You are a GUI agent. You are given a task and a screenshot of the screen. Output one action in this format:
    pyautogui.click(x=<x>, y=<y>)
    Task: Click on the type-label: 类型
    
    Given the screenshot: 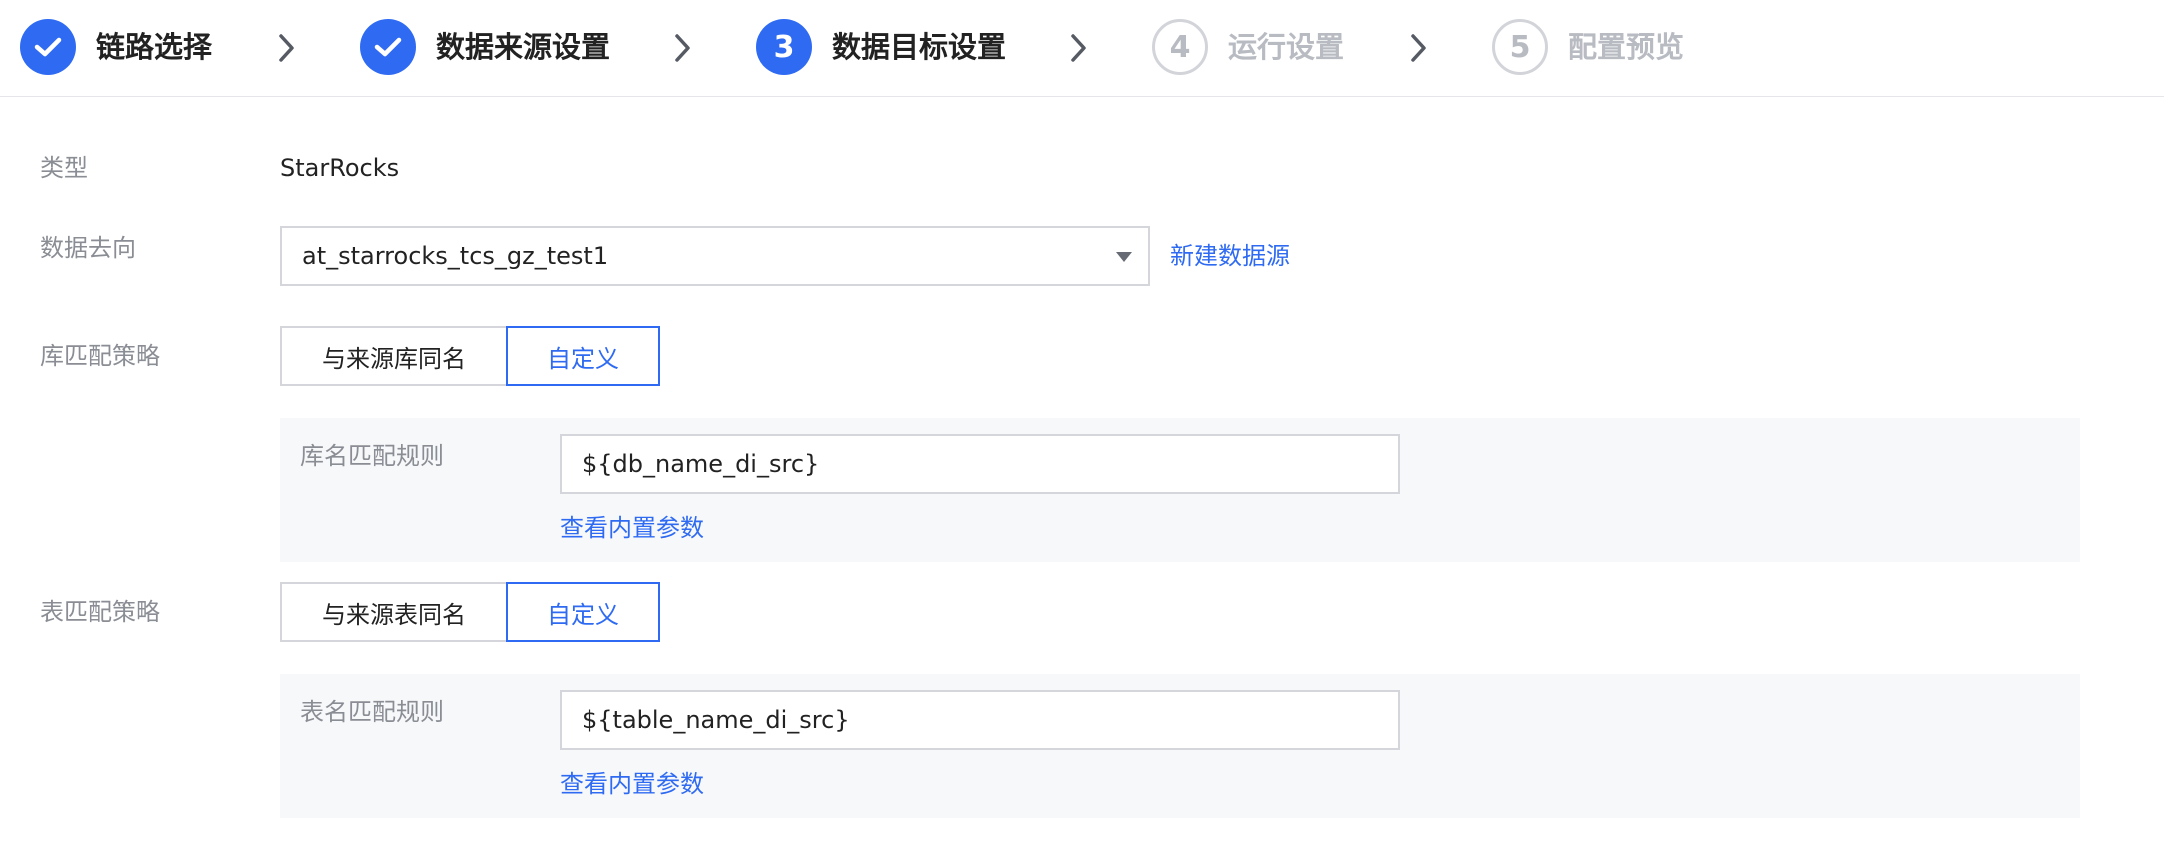 What is the action you would take?
    pyautogui.click(x=64, y=168)
    